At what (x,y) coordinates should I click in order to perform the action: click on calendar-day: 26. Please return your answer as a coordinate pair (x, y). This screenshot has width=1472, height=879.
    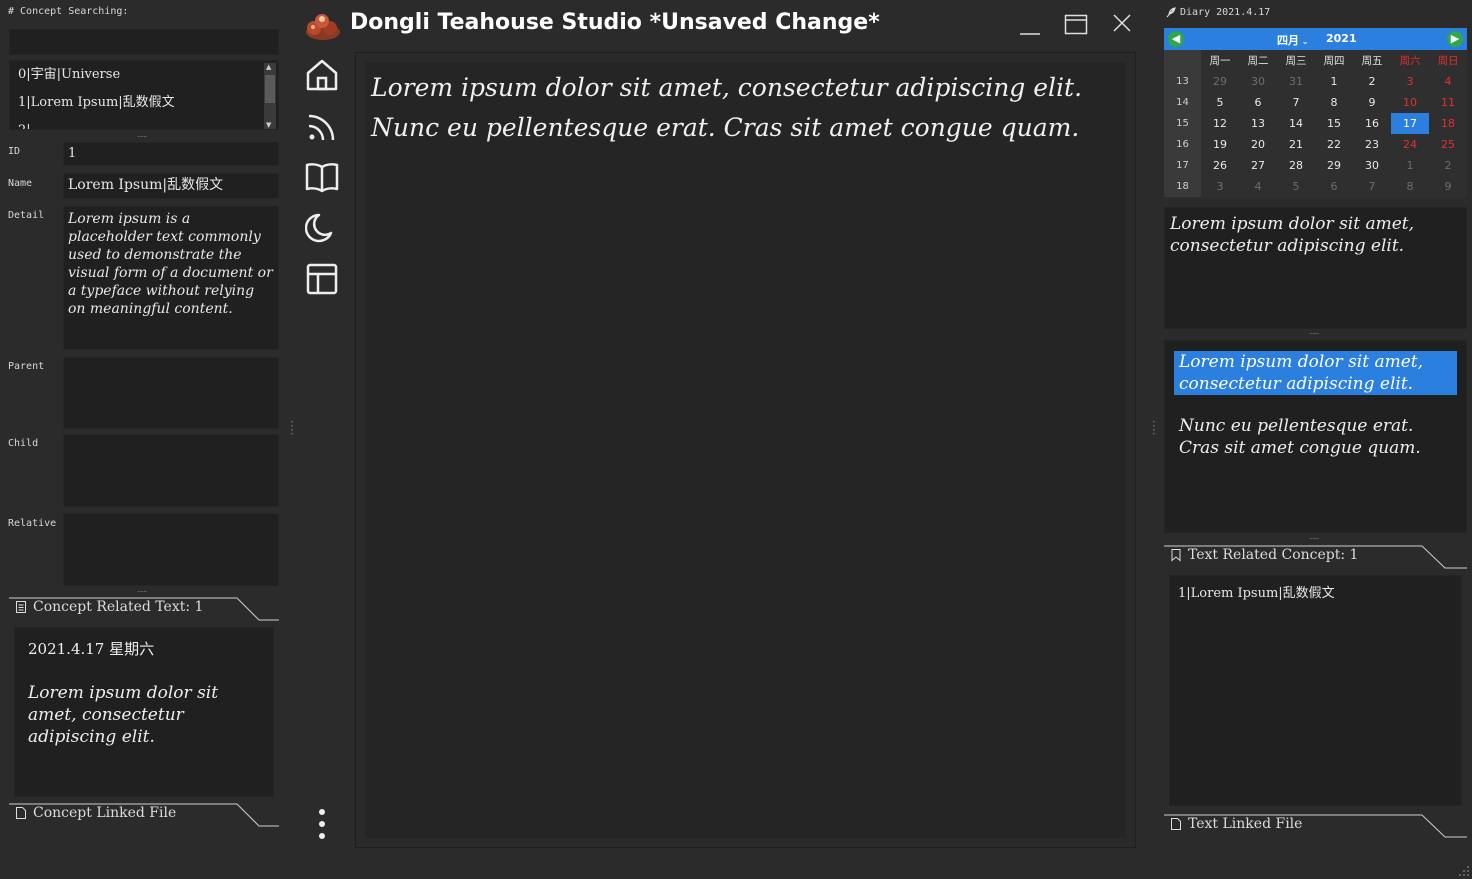
    Looking at the image, I should click on (1220, 165).